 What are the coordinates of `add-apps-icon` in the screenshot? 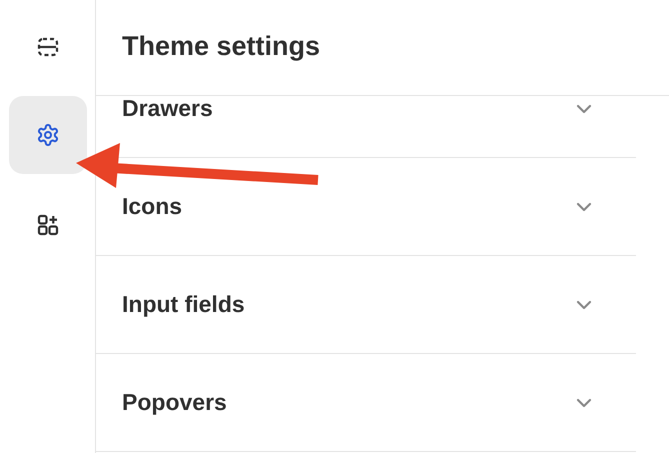 It's located at (48, 225).